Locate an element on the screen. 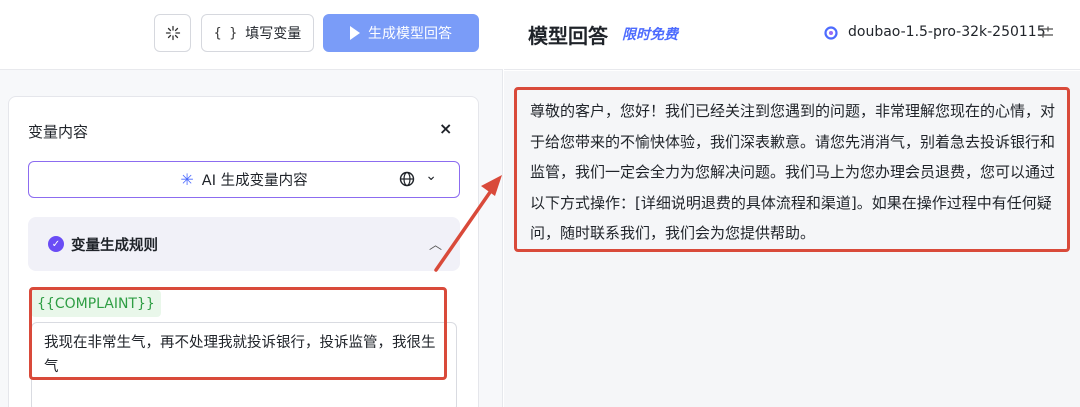 The height and width of the screenshot is (407, 1080). settings-sliders-icon is located at coordinates (1046, 32).